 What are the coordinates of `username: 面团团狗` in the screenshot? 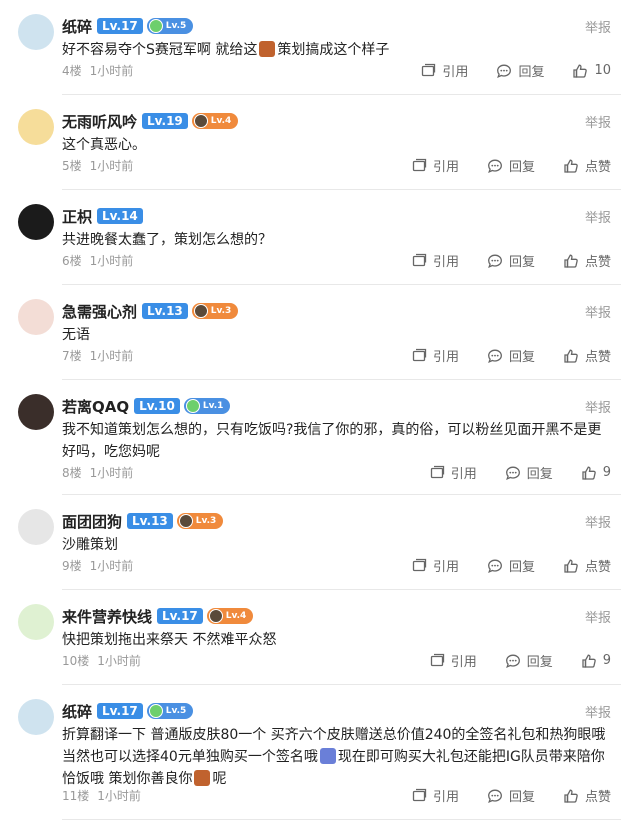 It's located at (92, 521).